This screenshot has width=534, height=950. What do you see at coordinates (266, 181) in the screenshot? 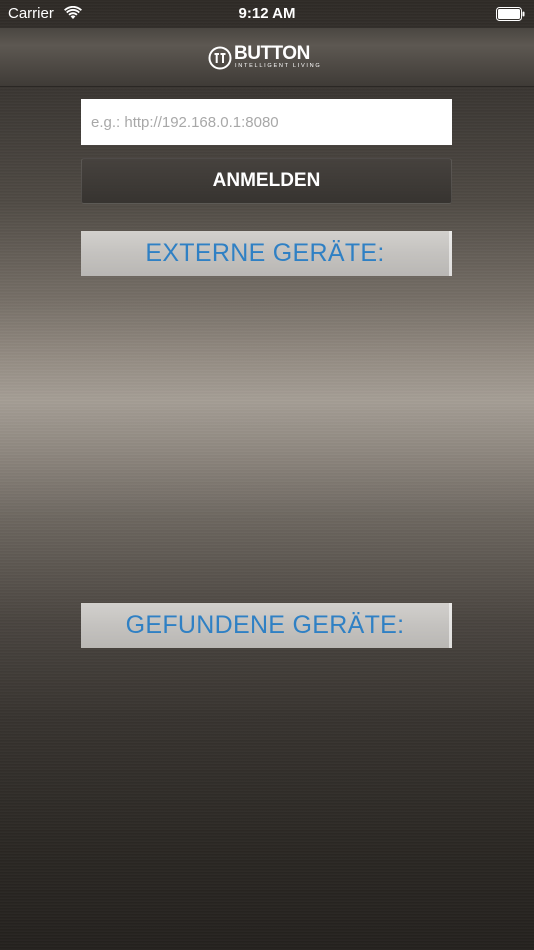
I see `login-button: ANMELDEN` at bounding box center [266, 181].